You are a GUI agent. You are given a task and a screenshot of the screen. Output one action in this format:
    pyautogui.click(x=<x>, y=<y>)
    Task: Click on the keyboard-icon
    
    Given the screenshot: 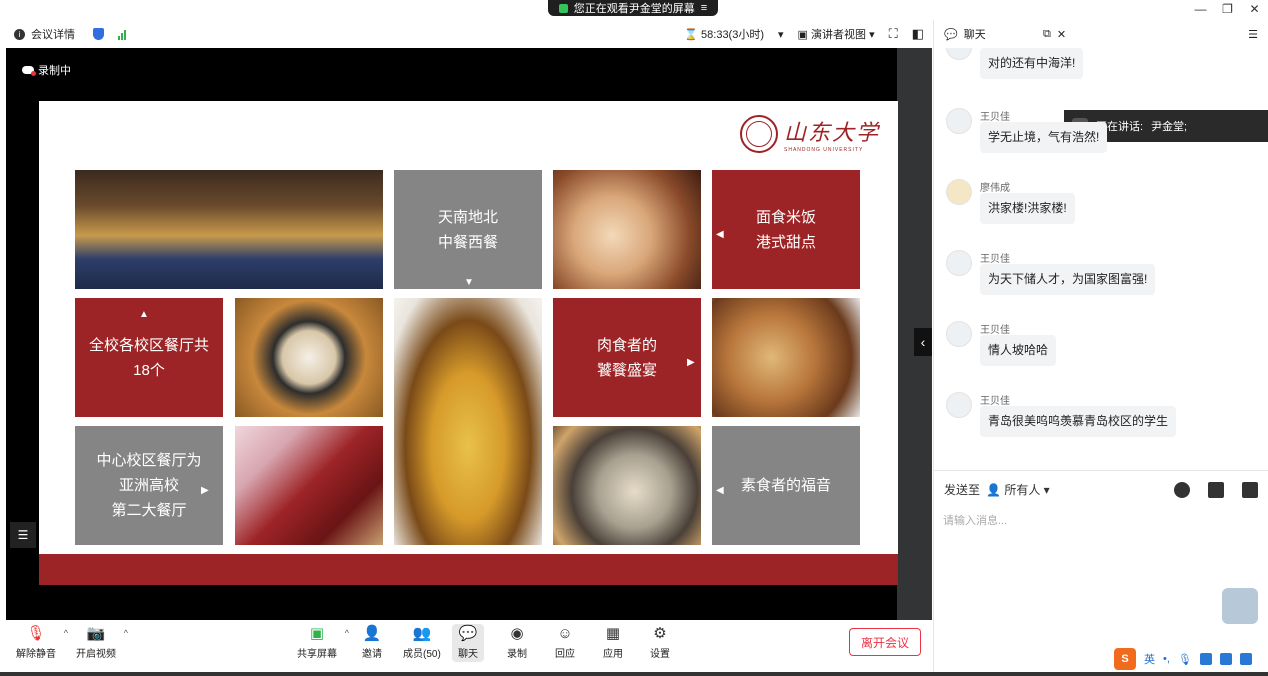 What is the action you would take?
    pyautogui.click(x=1205, y=659)
    